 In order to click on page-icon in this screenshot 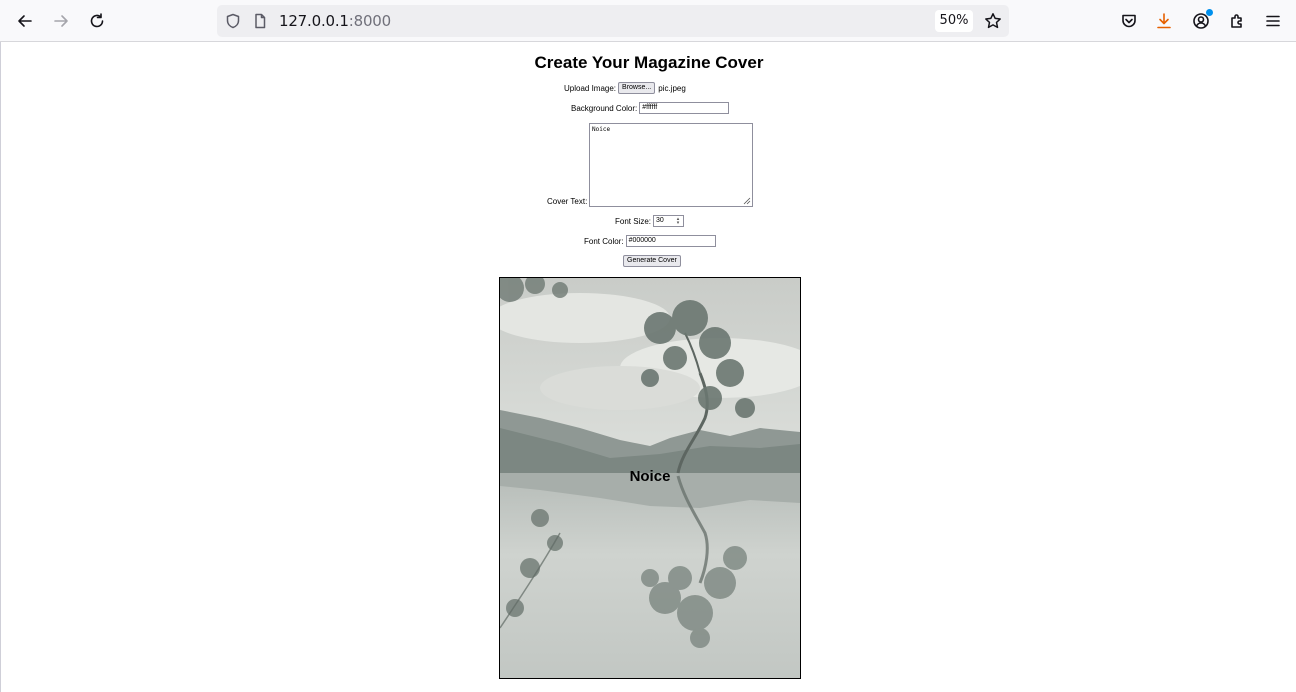, I will do `click(260, 21)`.